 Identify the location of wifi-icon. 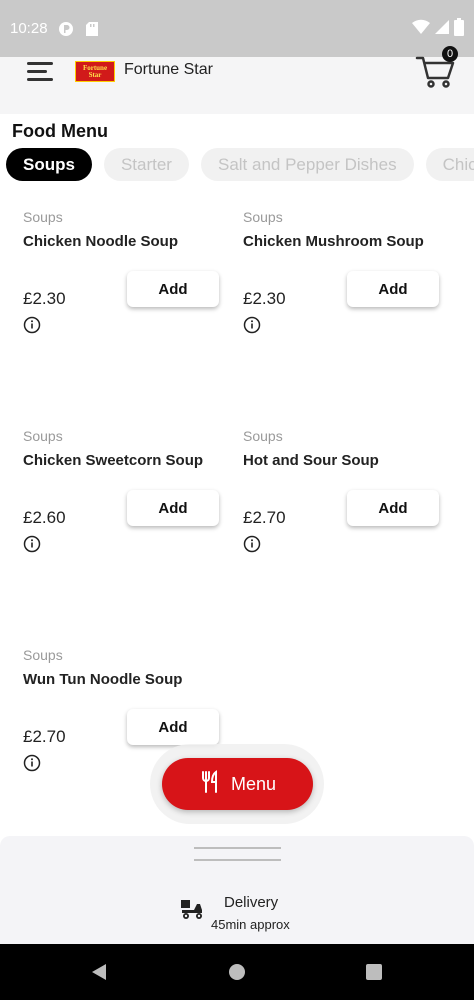
(421, 29).